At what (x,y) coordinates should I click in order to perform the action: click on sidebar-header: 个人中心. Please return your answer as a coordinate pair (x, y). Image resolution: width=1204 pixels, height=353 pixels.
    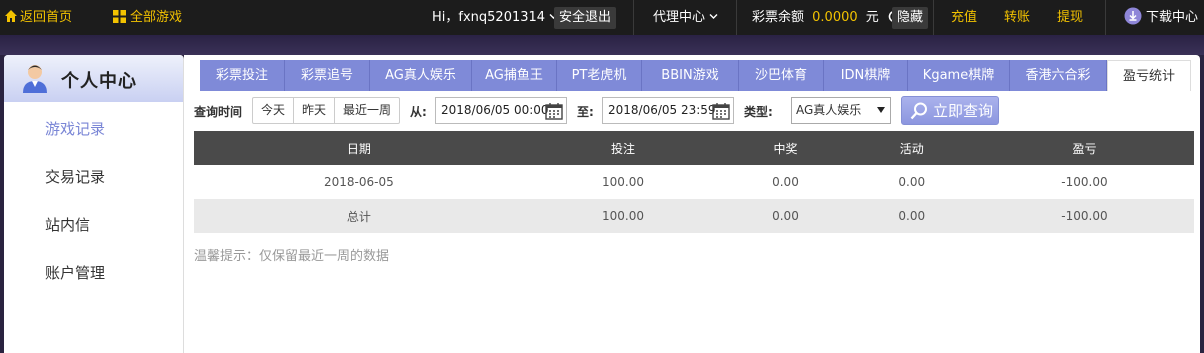
    Looking at the image, I should click on (93, 78).